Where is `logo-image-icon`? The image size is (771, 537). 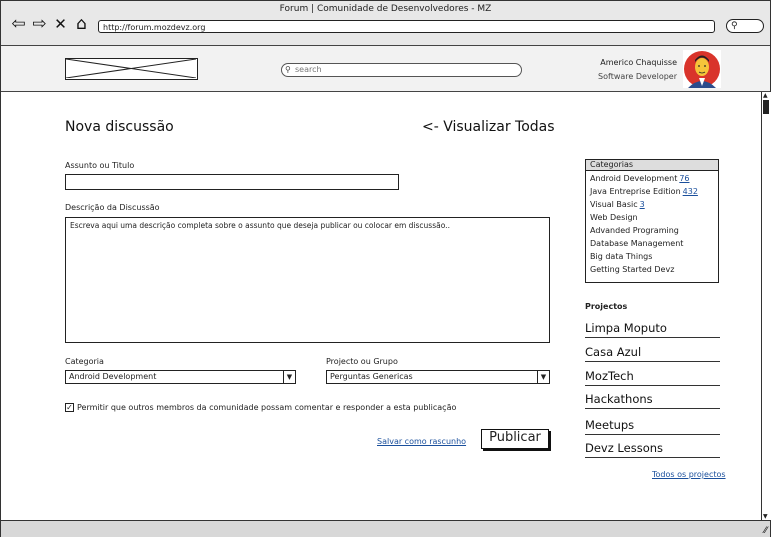
logo-image-icon is located at coordinates (131, 68).